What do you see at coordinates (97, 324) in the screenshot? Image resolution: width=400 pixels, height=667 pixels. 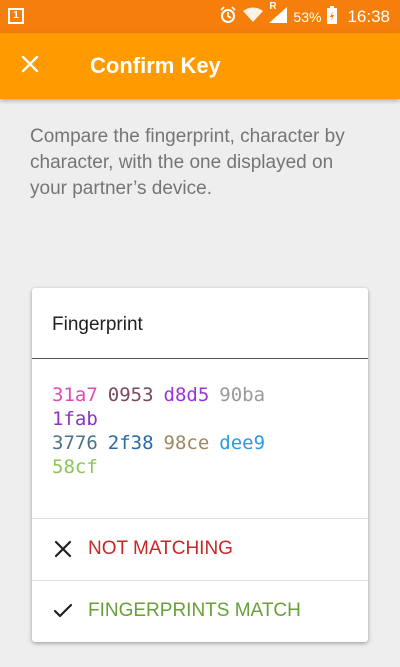 I see `card-title: Fingerprint` at bounding box center [97, 324].